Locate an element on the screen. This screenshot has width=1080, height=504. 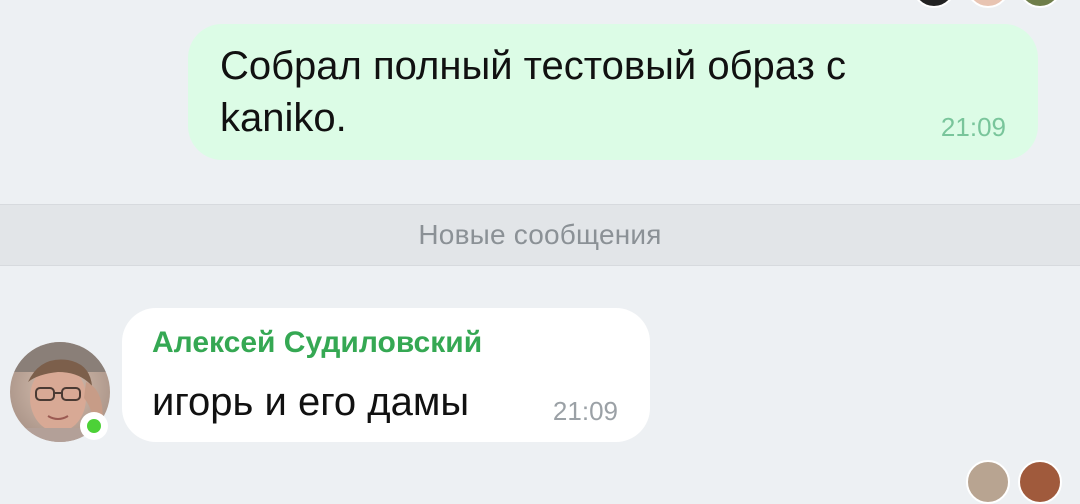
message-text: Собрал полный тестовый образ с kaniko. is located at coordinates (533, 92).